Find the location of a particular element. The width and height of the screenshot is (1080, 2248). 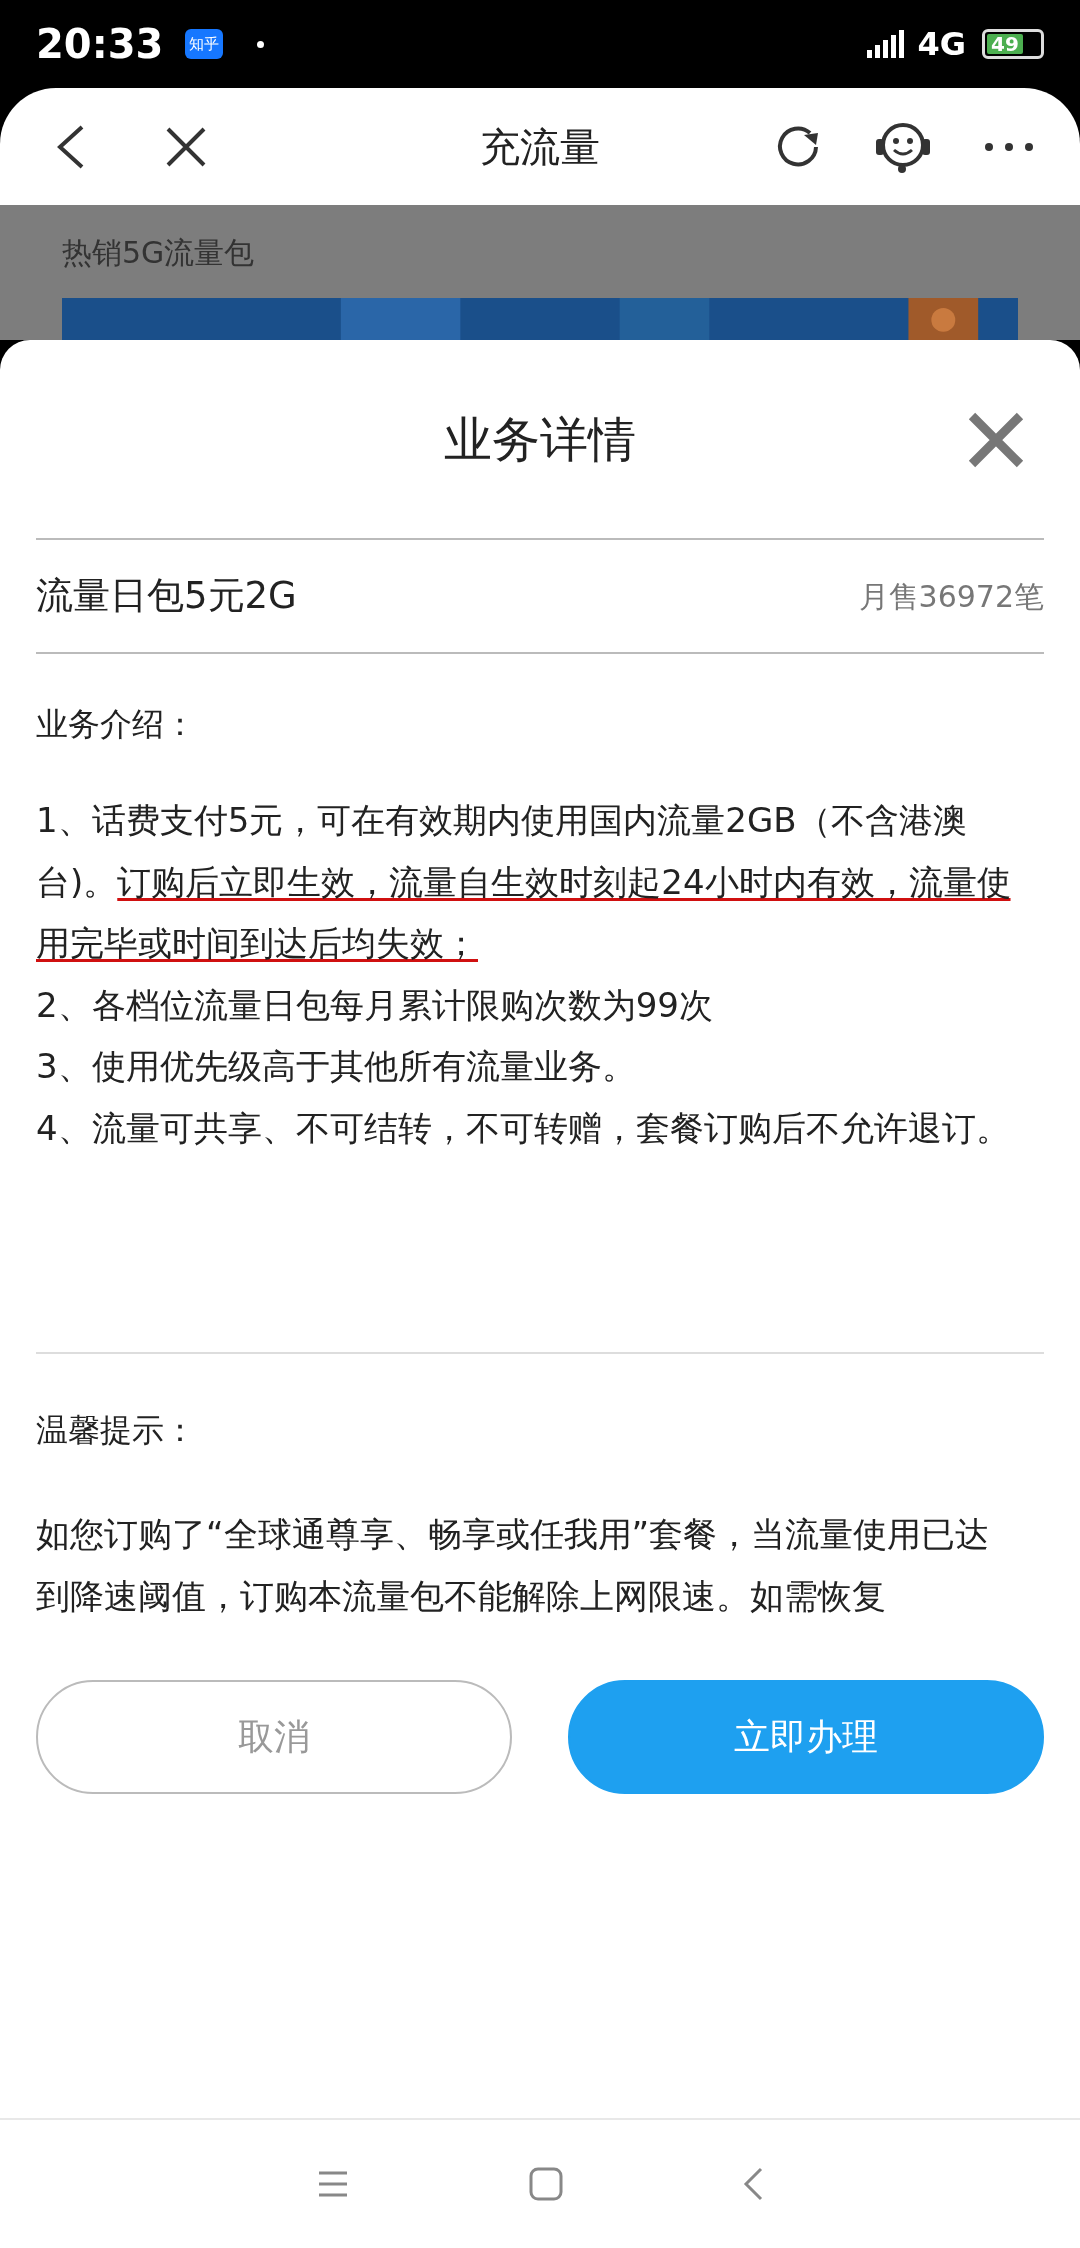

app-badge: 知乎 is located at coordinates (204, 44).